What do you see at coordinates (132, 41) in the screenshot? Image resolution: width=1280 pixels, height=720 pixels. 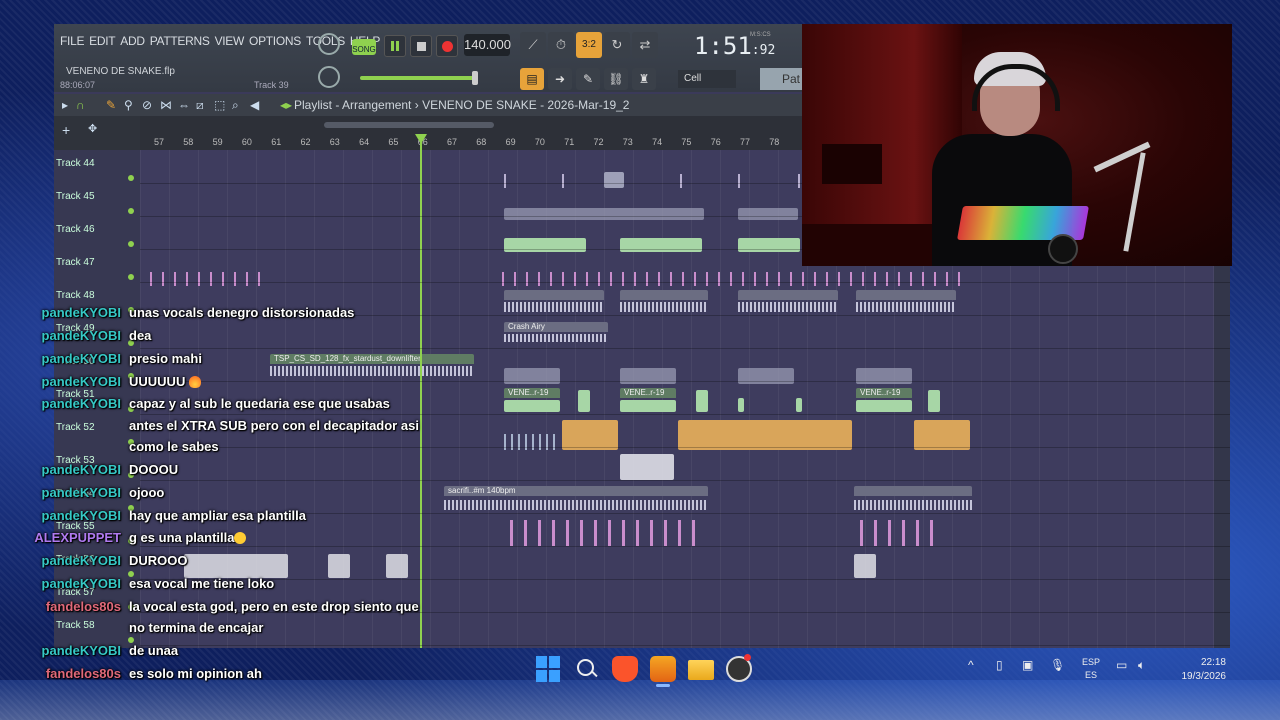 I see `menu-add: ADD` at bounding box center [132, 41].